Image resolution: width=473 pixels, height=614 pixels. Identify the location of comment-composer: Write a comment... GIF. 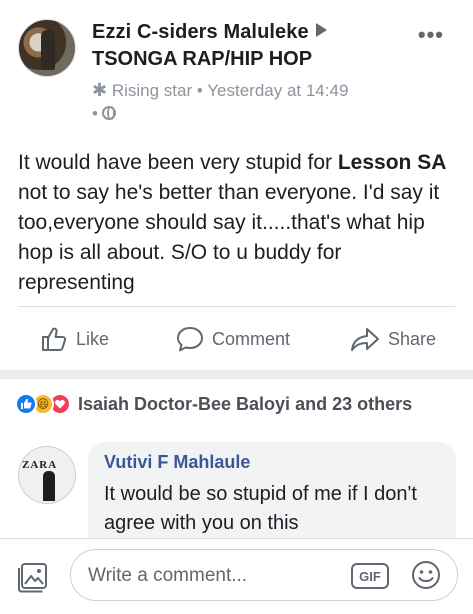
(236, 576).